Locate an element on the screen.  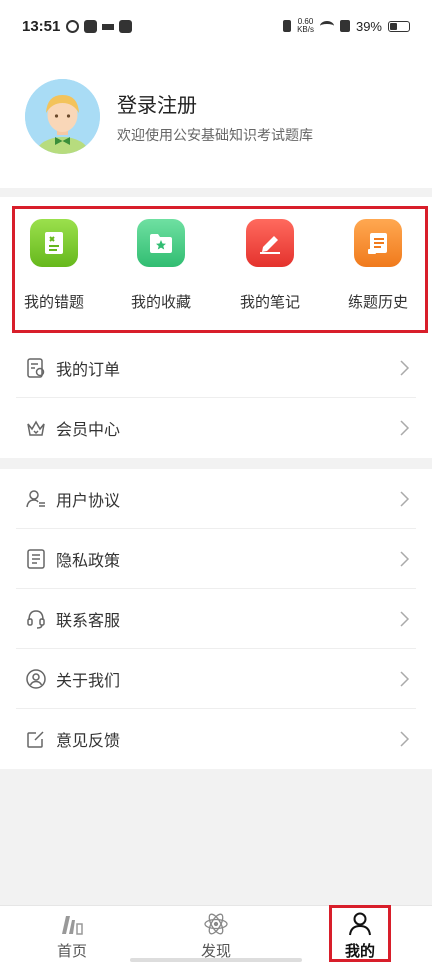
about-icon is located at coordinates (36, 679).